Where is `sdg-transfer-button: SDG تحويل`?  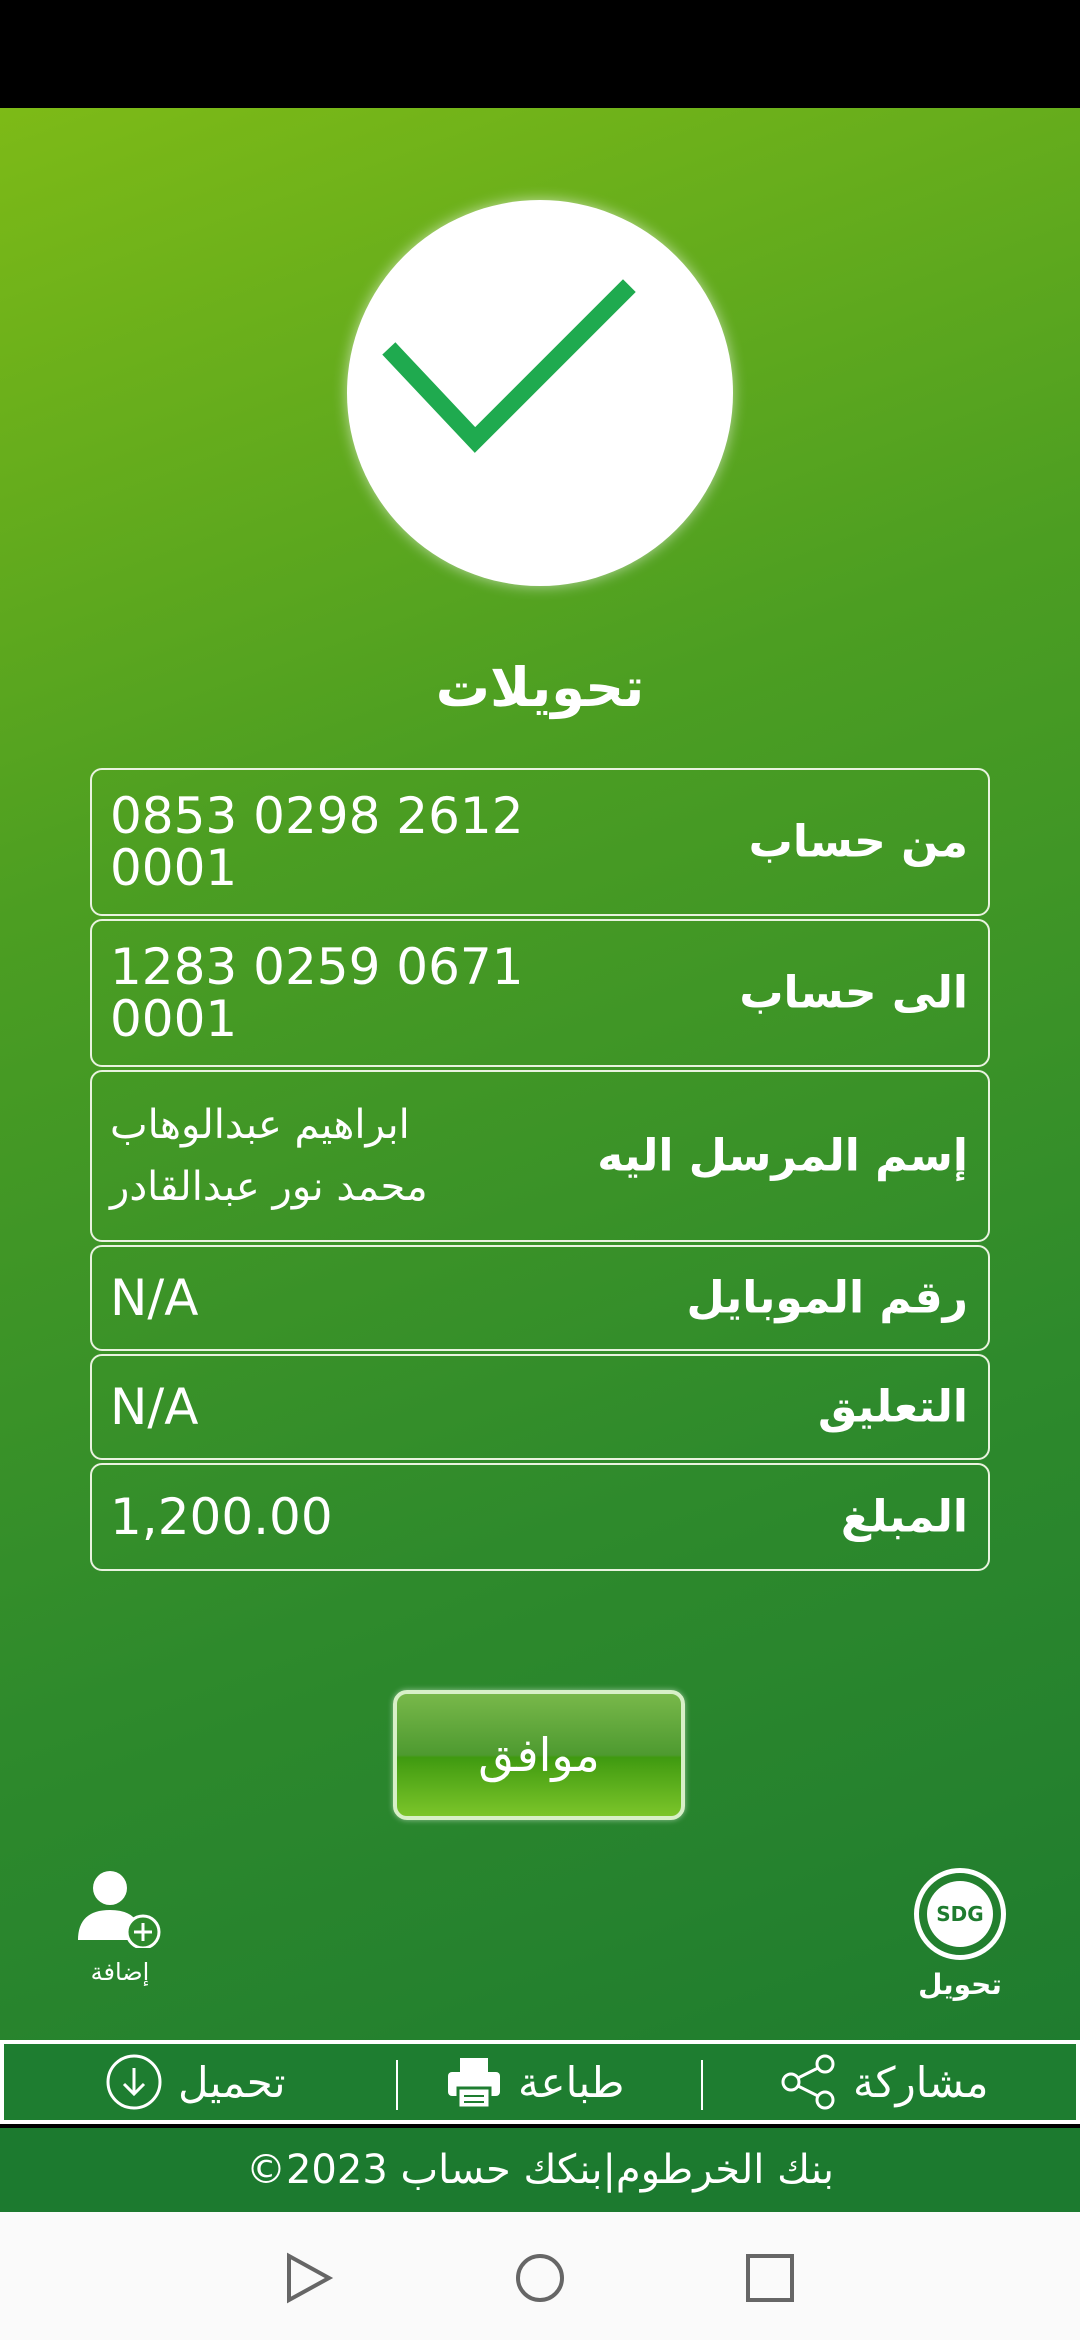 sdg-transfer-button: SDG تحويل is located at coordinates (960, 1934).